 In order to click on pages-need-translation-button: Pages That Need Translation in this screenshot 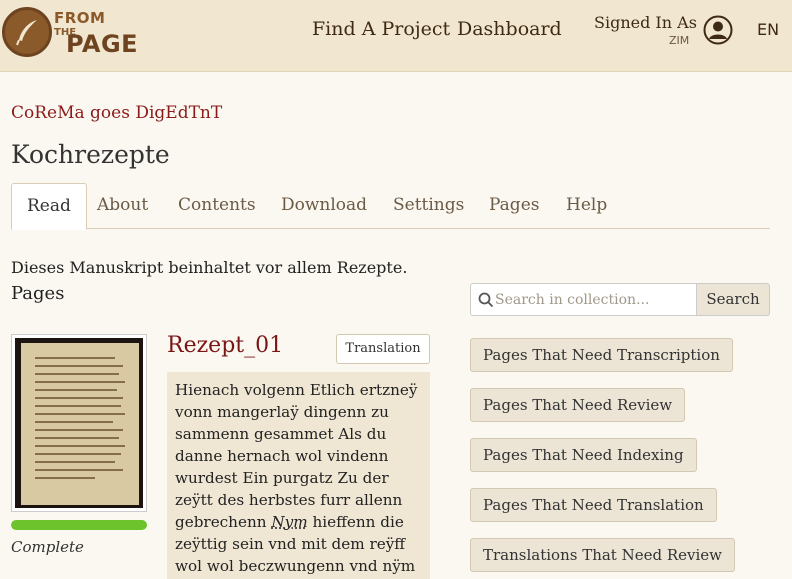, I will do `click(593, 505)`.